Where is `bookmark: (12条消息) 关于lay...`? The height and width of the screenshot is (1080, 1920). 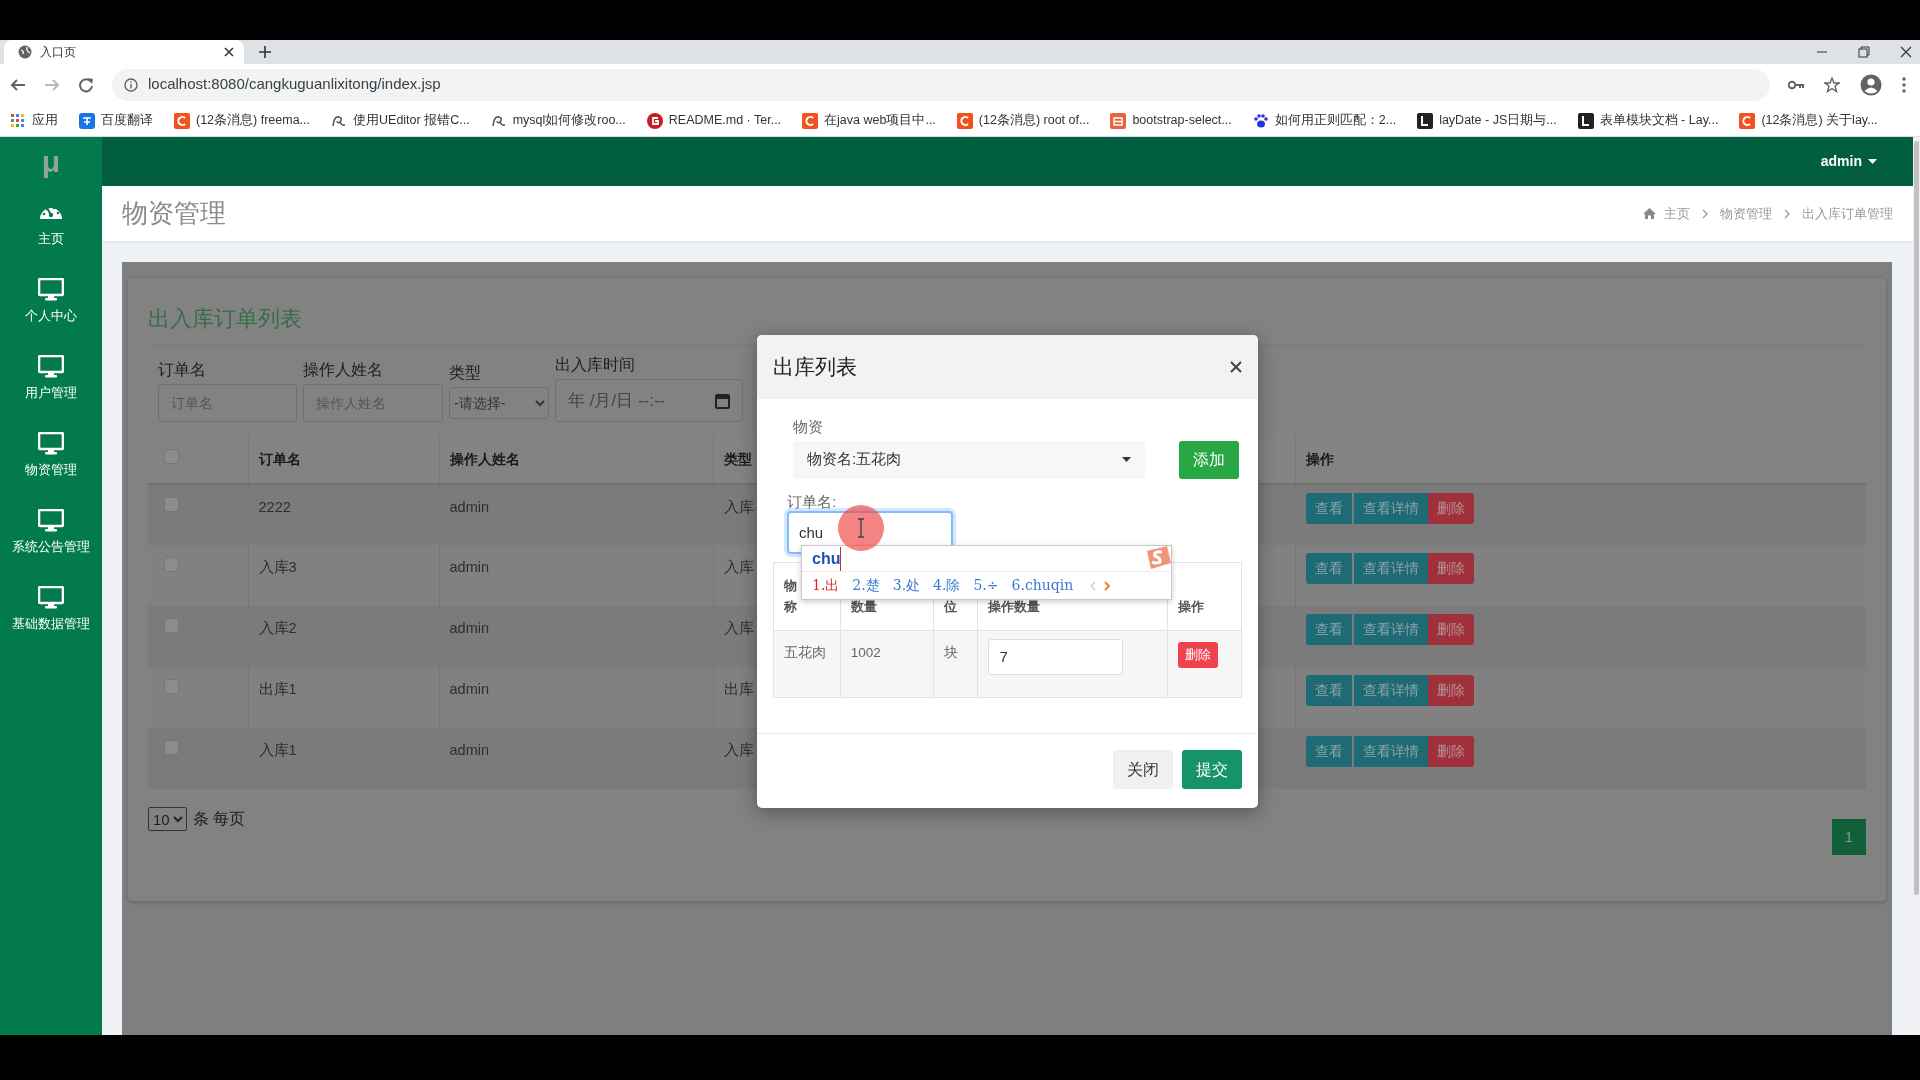 bookmark: (12条消息) 关于lay... is located at coordinates (1808, 120).